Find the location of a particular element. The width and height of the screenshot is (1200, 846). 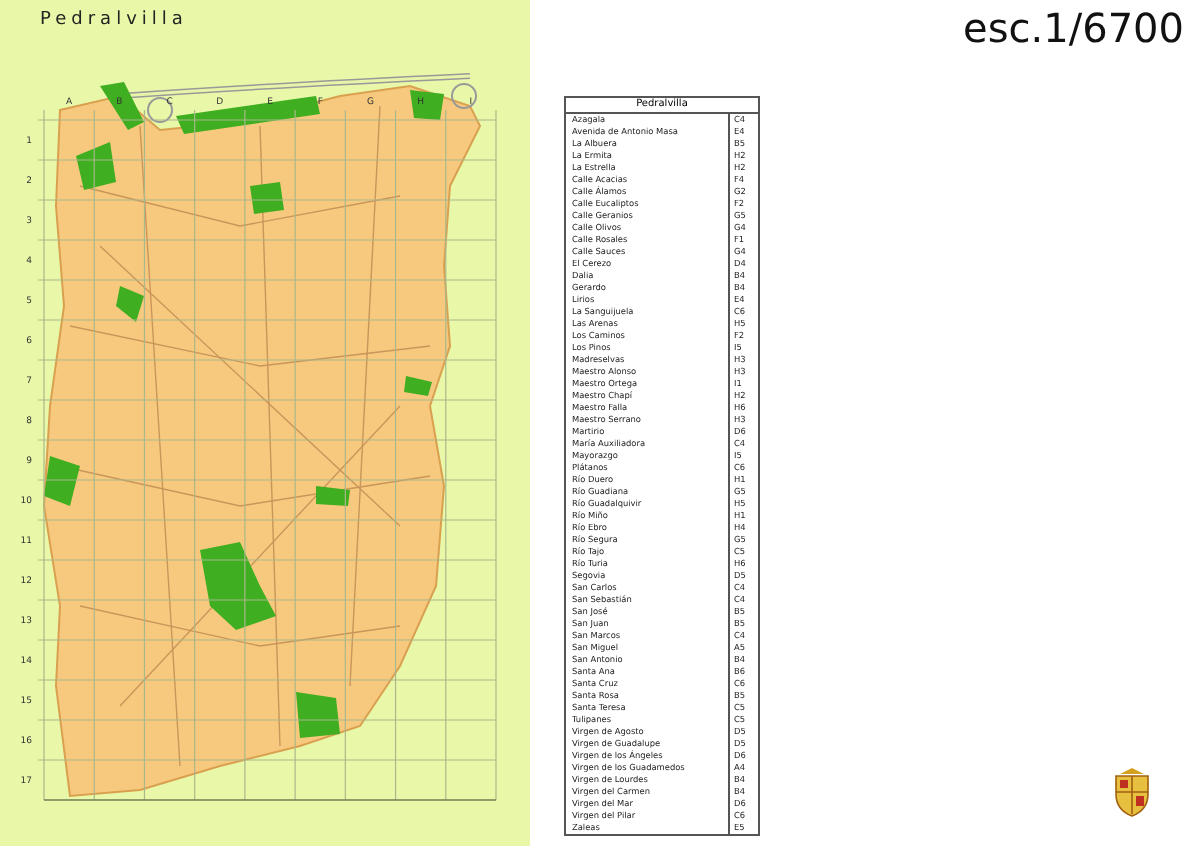

map-title: Pedralvilla is located at coordinates (114, 21).